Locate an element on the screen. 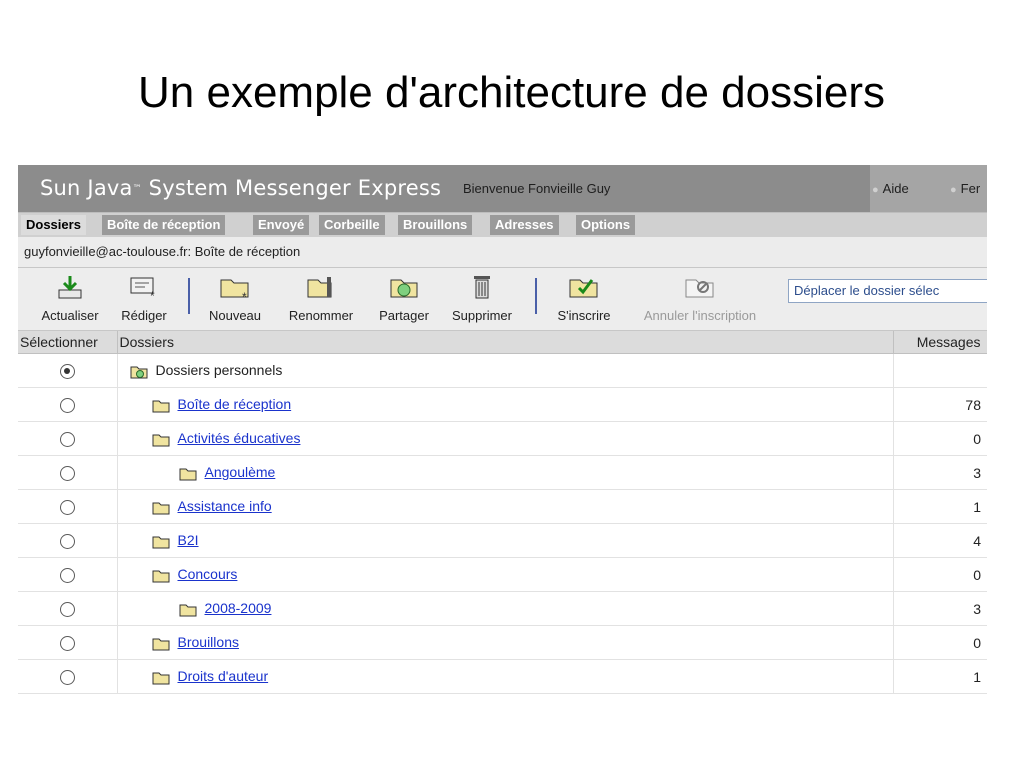  unsubscribe-button: Annuler l'inscription is located at coordinates (700, 299).